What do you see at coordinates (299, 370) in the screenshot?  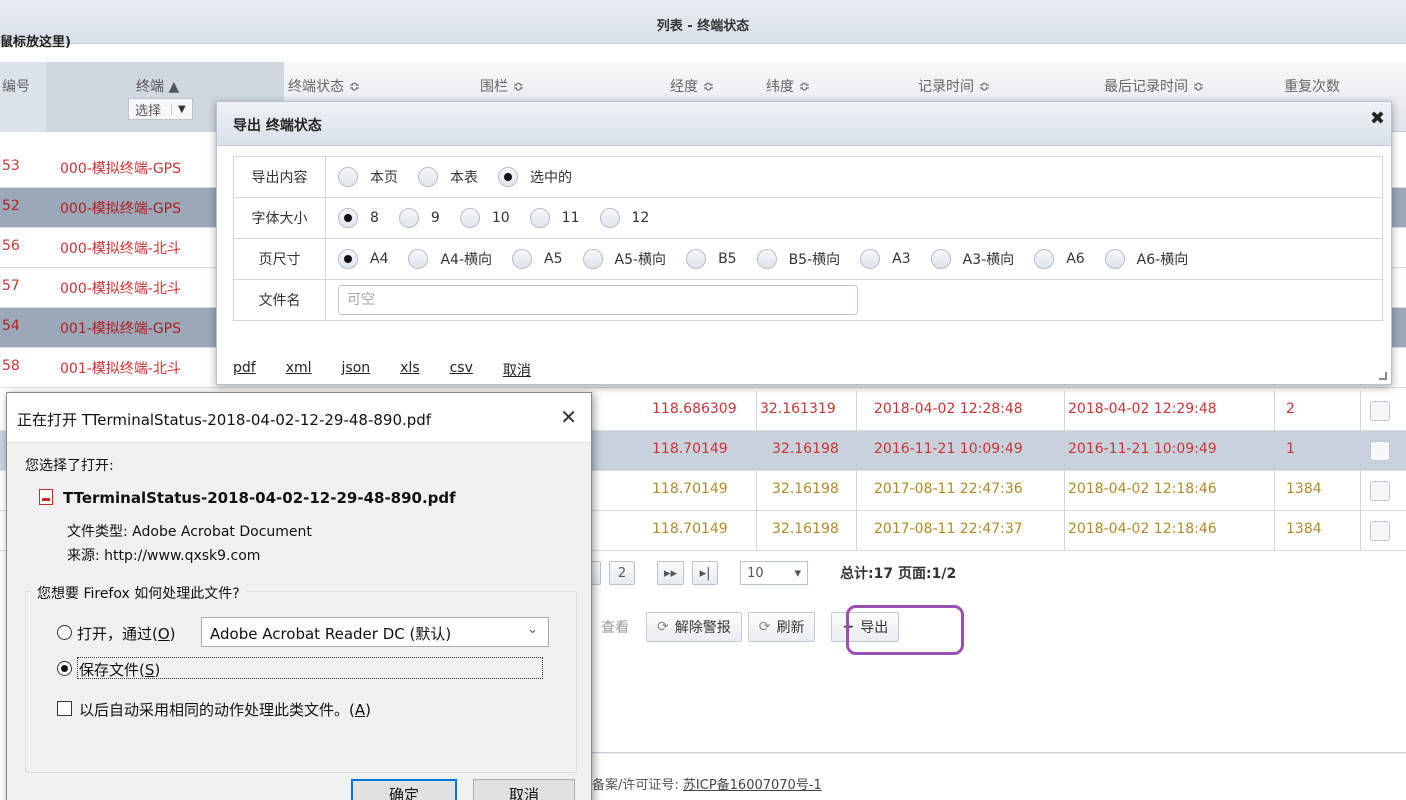 I see `export-link: xml` at bounding box center [299, 370].